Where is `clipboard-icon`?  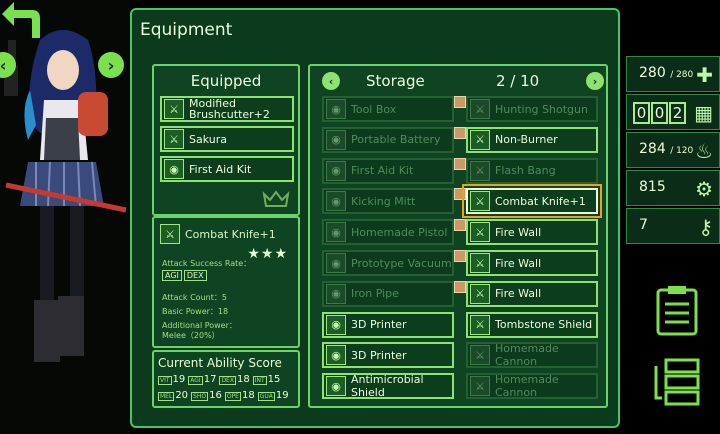
clipboard-icon is located at coordinates (677, 310).